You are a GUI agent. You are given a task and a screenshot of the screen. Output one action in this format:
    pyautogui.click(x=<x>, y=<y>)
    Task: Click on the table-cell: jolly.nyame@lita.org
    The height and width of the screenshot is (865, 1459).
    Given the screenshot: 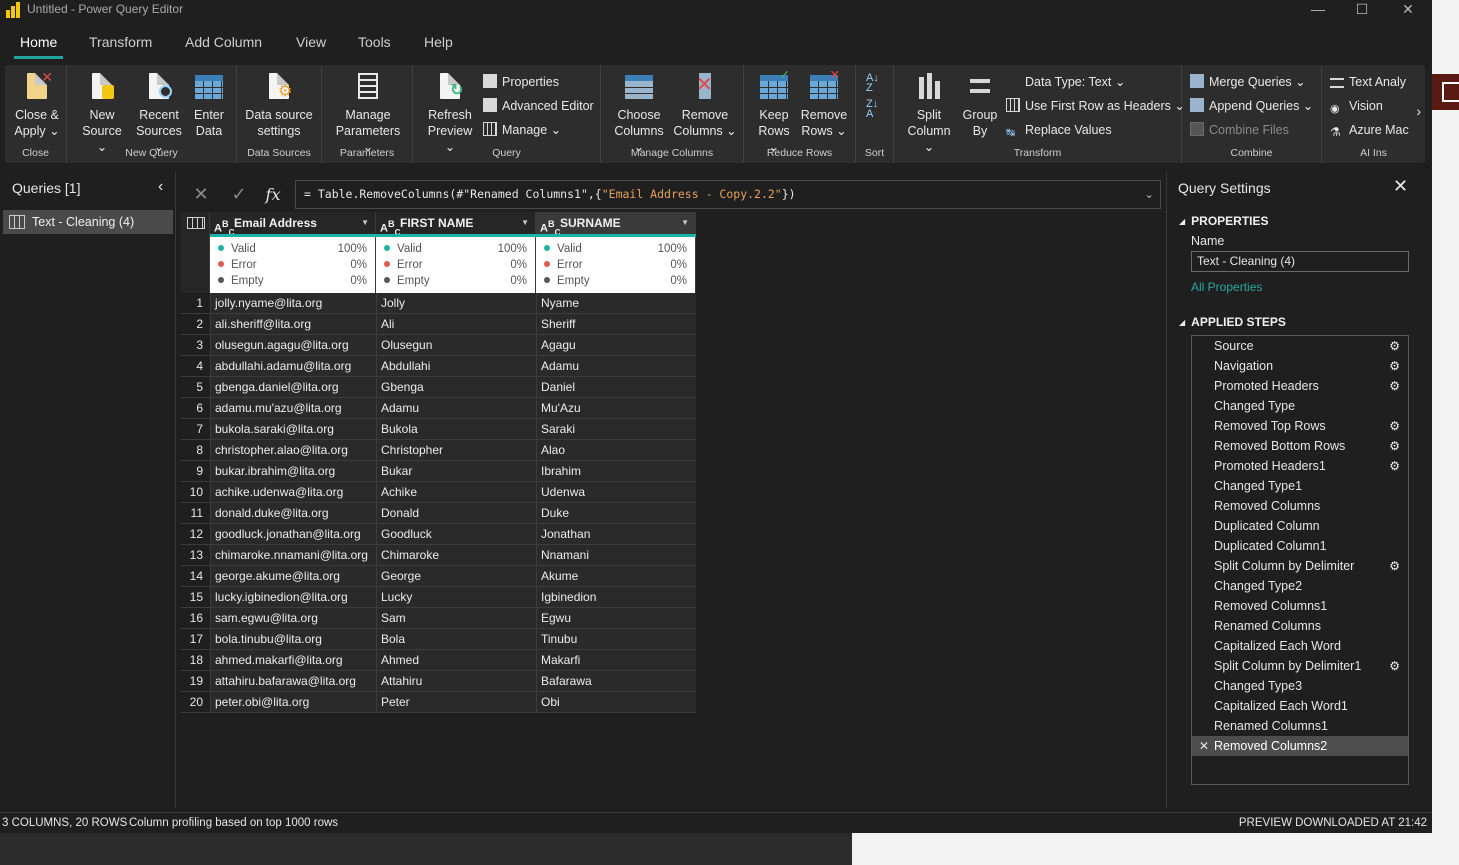 What is the action you would take?
    pyautogui.click(x=293, y=303)
    